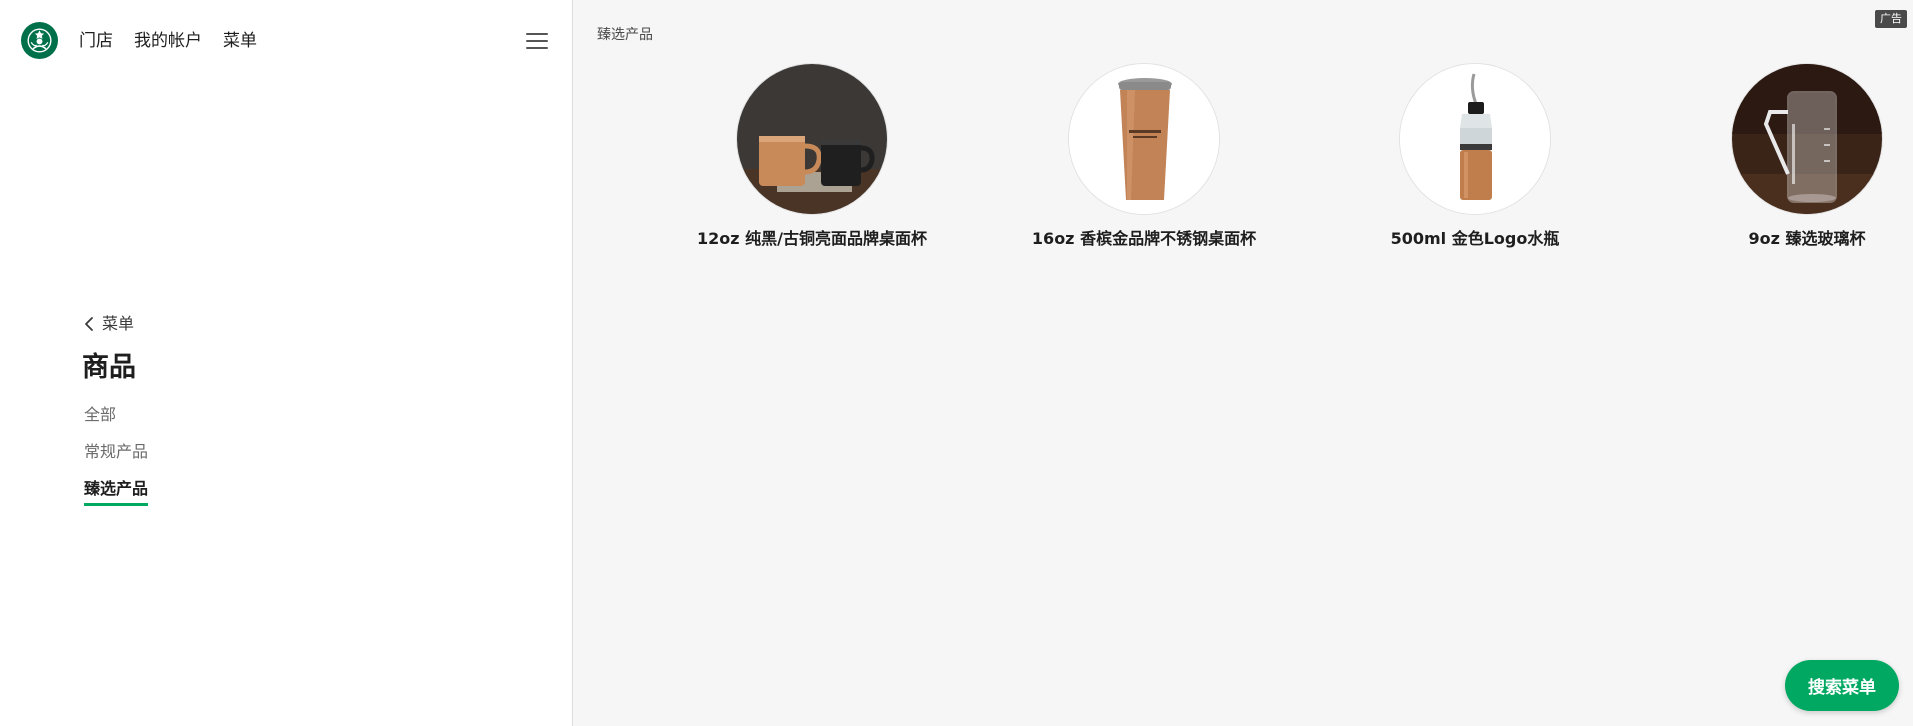  What do you see at coordinates (116, 492) in the screenshot?
I see `category-reserve-active: 臻选产品` at bounding box center [116, 492].